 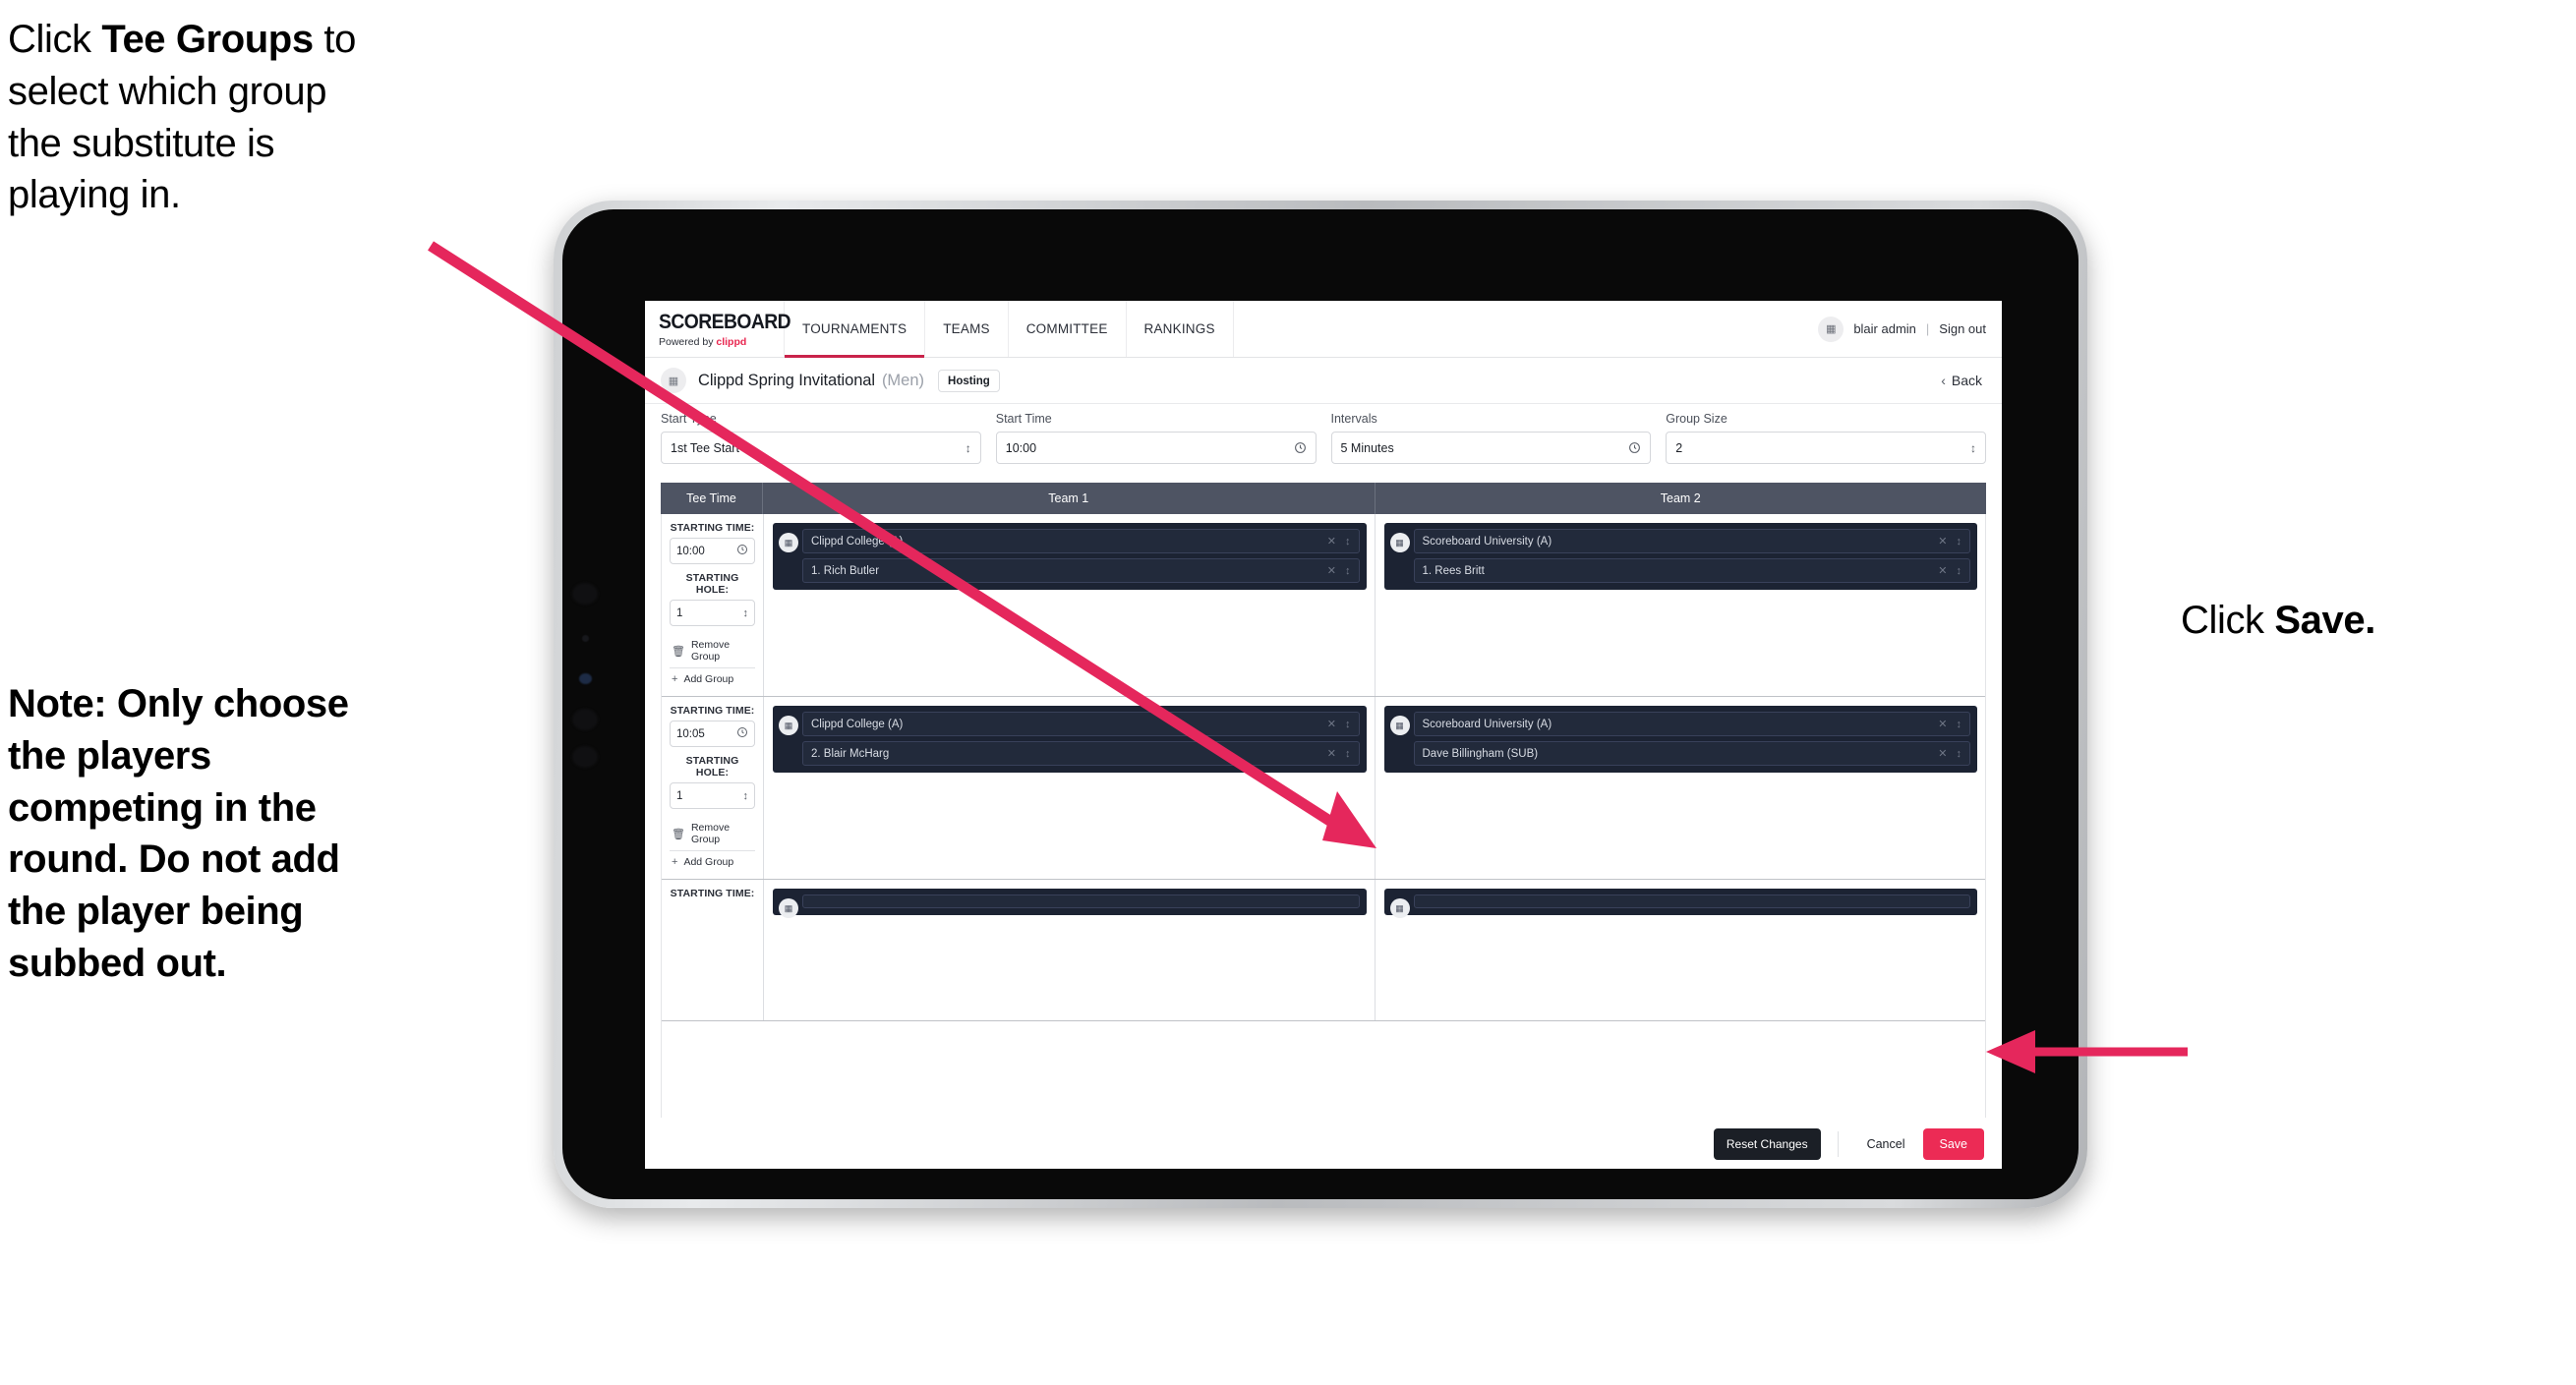 What do you see at coordinates (675, 679) in the screenshot?
I see `plus-icon: +` at bounding box center [675, 679].